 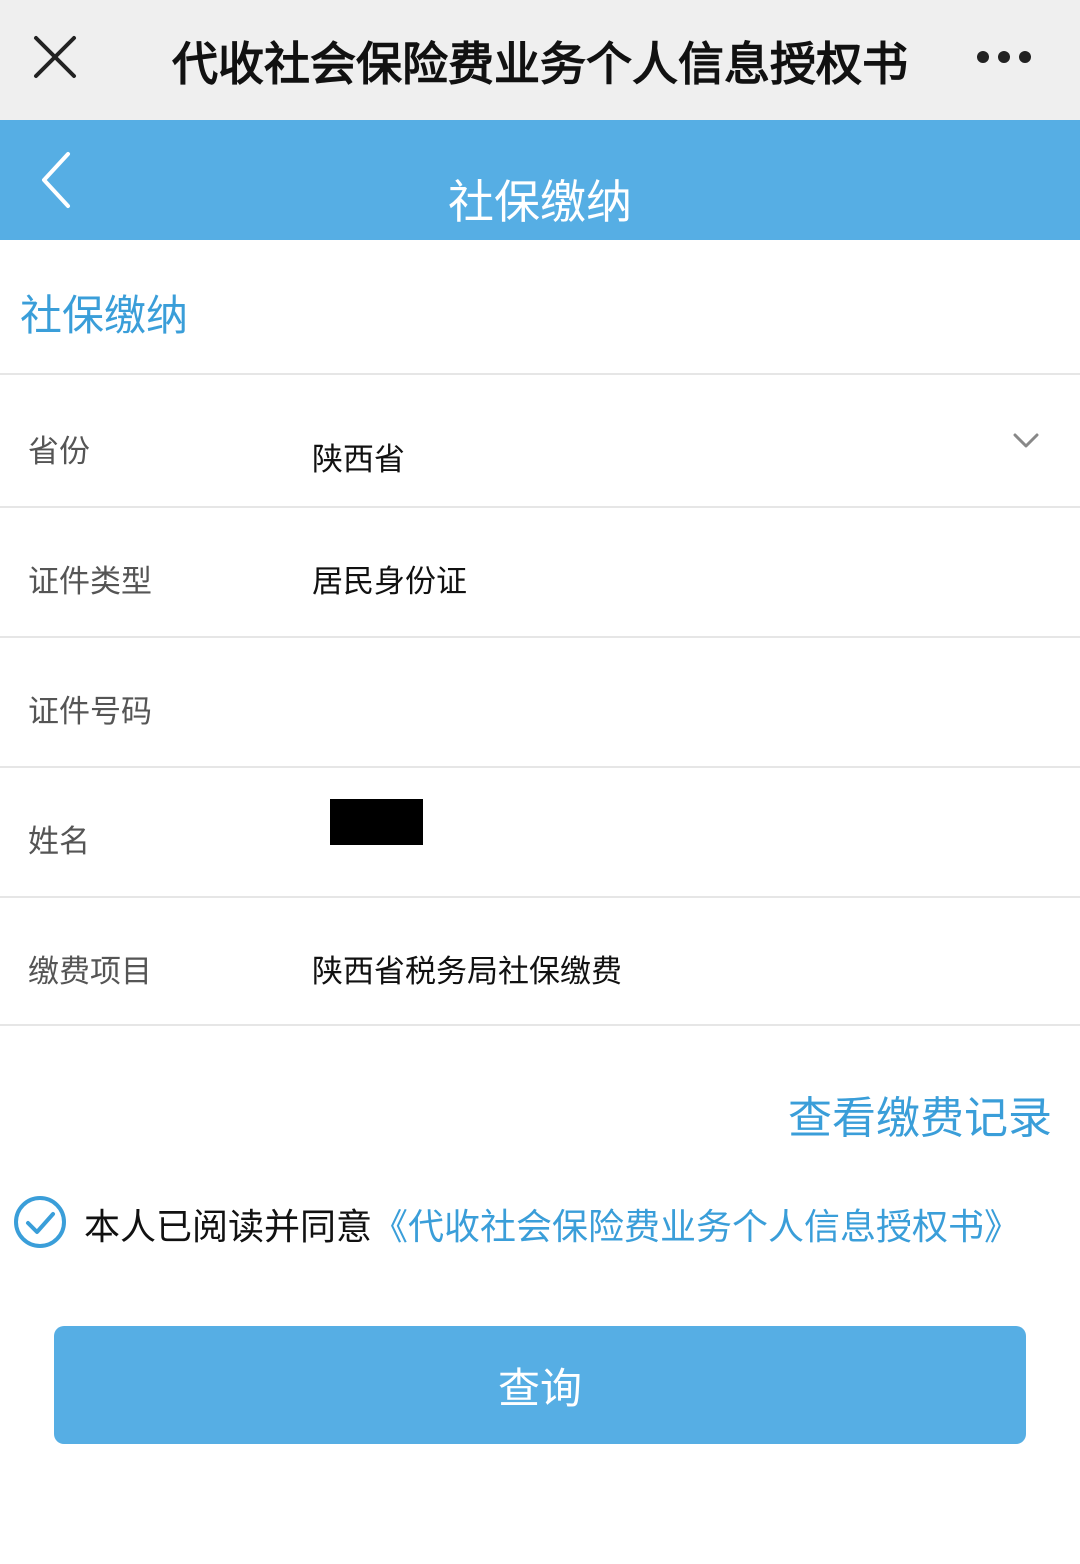 What do you see at coordinates (228, 1227) in the screenshot?
I see `agreement-label: 本人已阅读并同意` at bounding box center [228, 1227].